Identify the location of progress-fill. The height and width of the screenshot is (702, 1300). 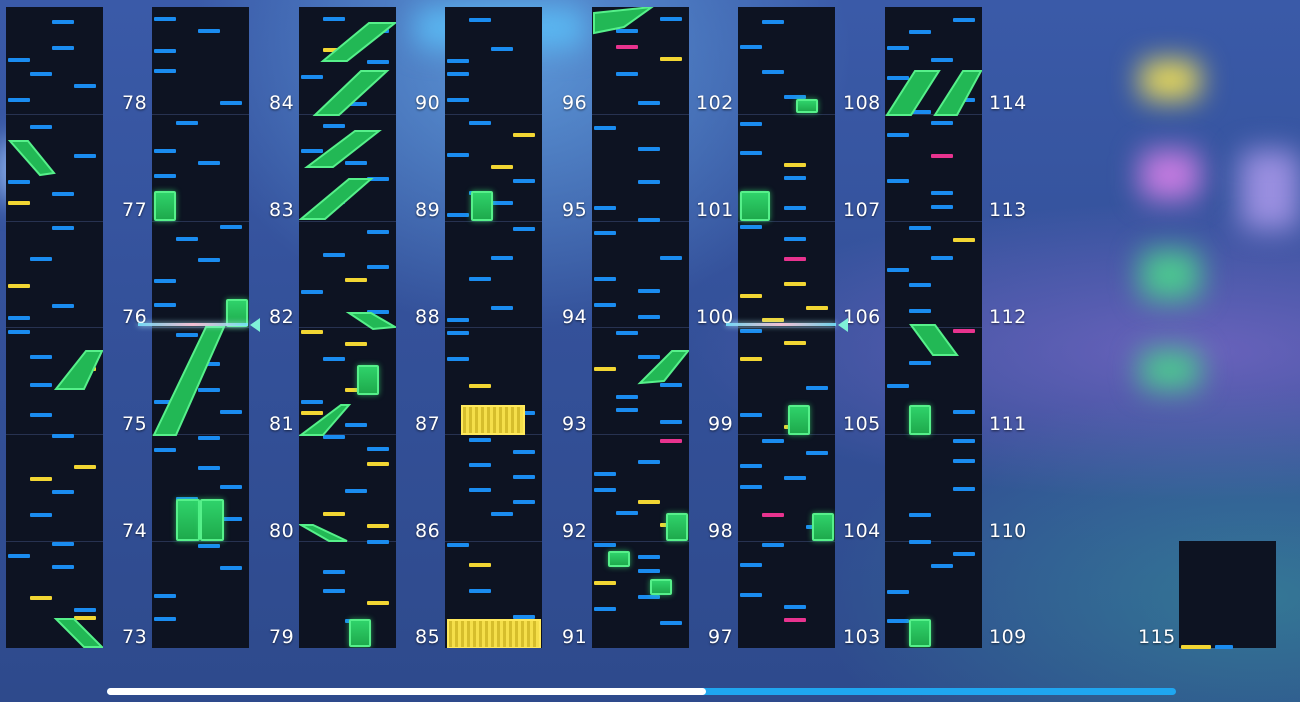
(406, 691).